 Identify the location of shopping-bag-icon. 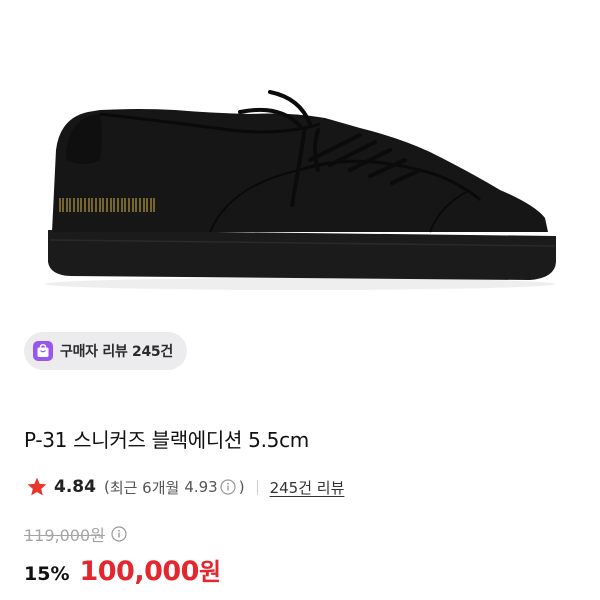
(43, 351).